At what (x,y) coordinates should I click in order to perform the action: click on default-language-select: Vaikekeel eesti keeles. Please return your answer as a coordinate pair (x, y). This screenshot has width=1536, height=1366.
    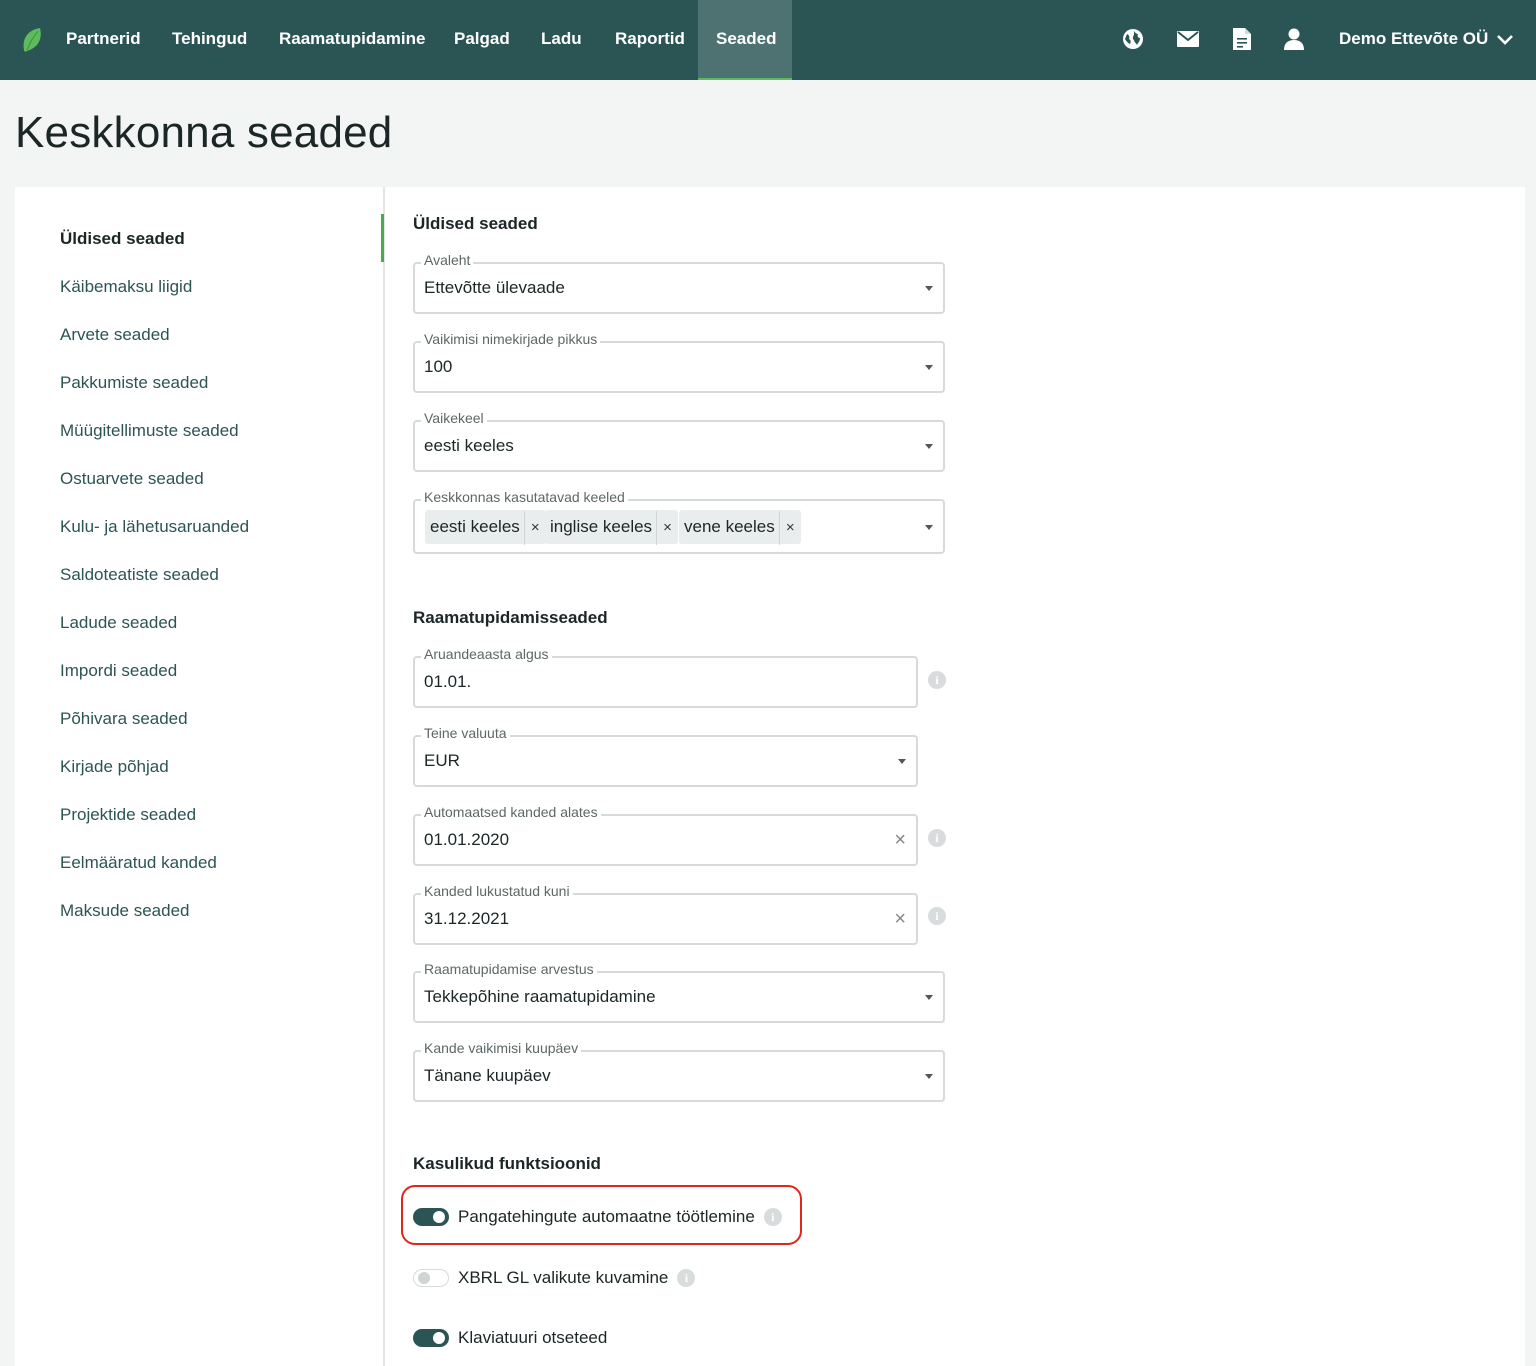
    Looking at the image, I should click on (679, 441).